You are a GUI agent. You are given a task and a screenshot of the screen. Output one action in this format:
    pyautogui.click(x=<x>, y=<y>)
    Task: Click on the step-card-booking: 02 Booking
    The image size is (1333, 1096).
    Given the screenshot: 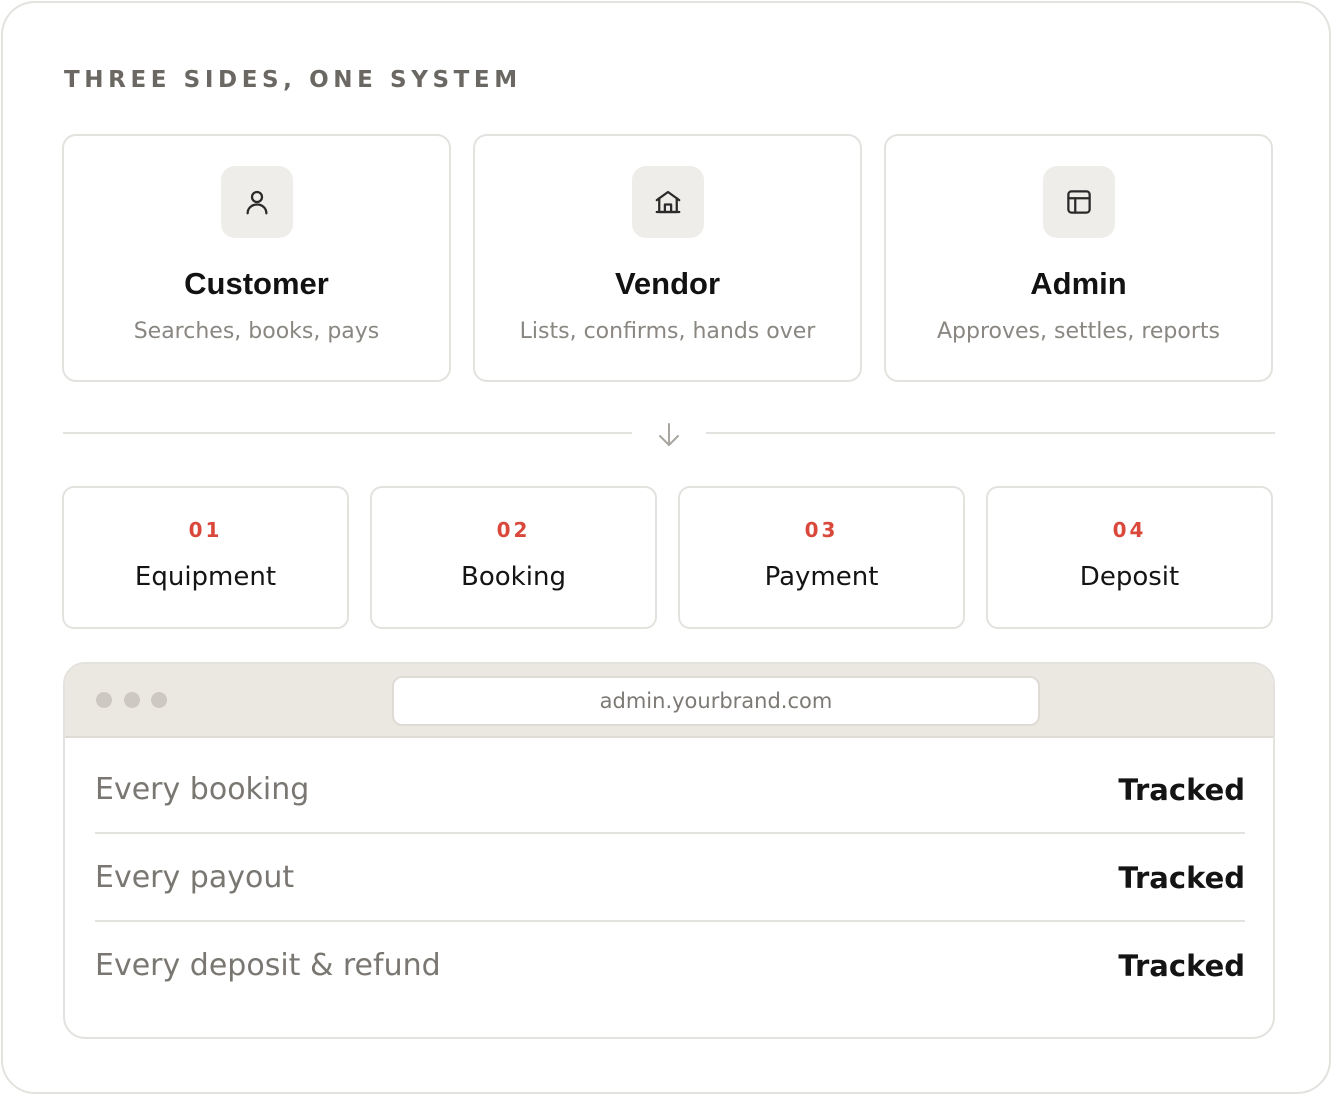 What is the action you would take?
    pyautogui.click(x=513, y=557)
    